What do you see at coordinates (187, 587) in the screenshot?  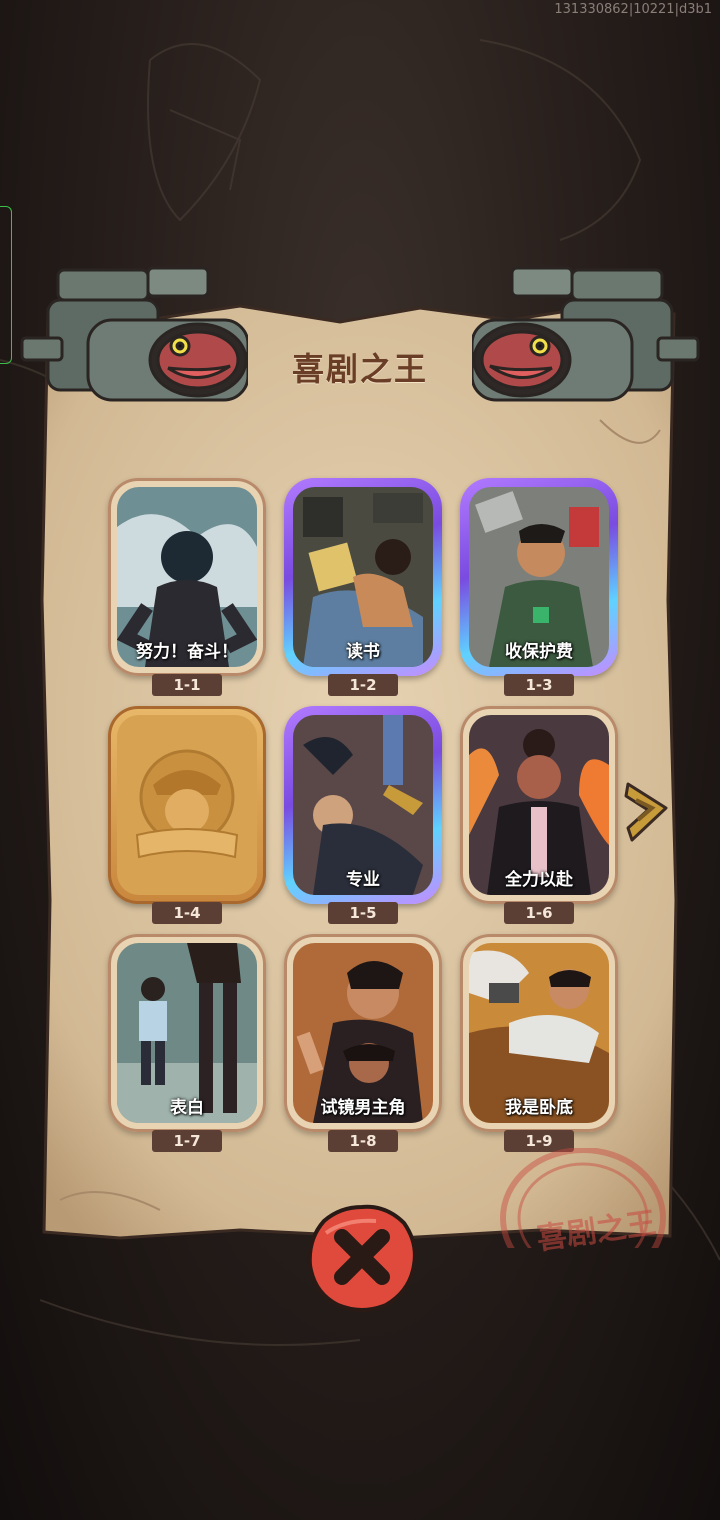 I see `level-card-1-1: 努力！奋斗！ 1-1` at bounding box center [187, 587].